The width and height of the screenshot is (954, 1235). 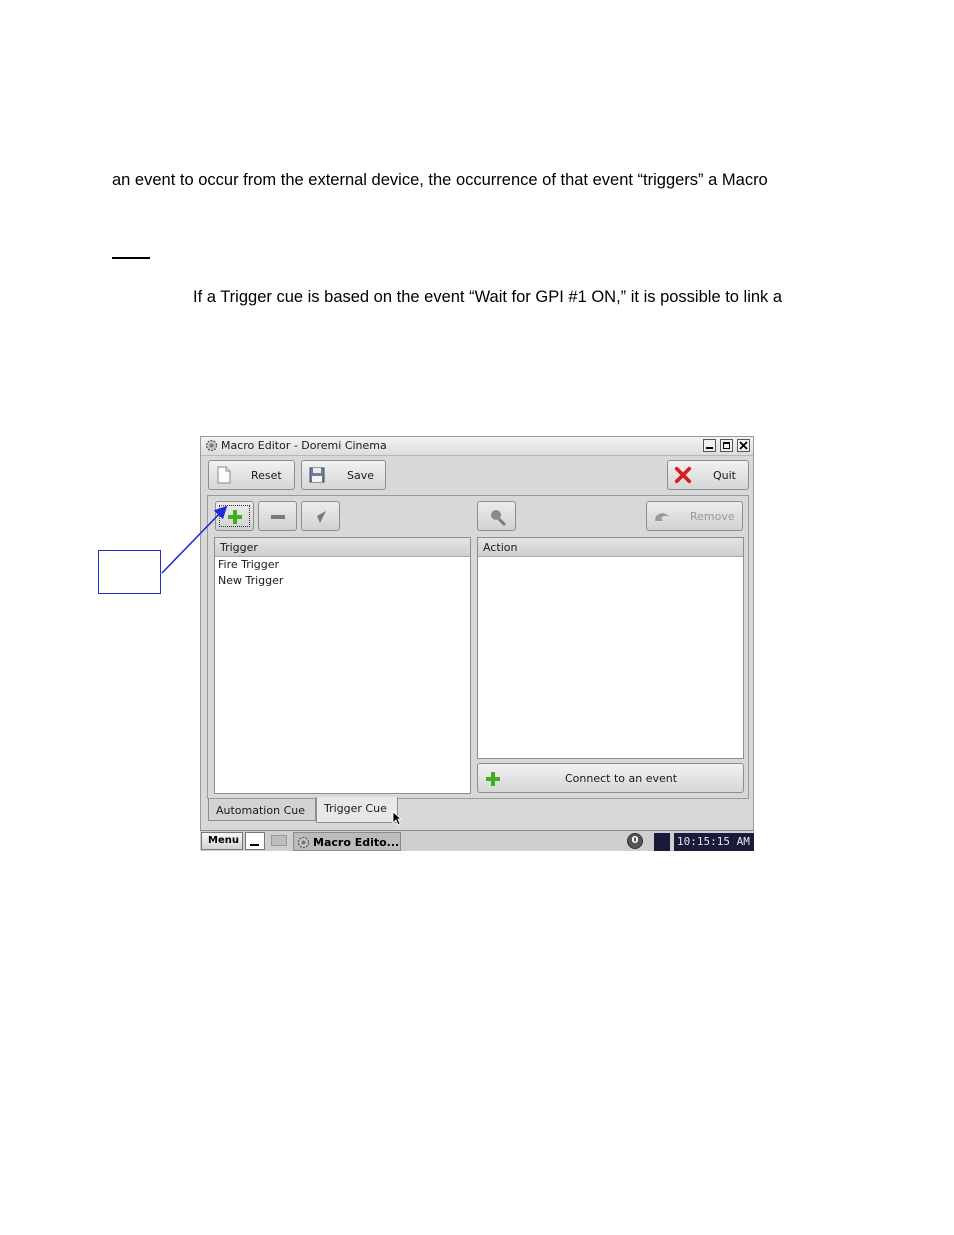 What do you see at coordinates (662, 517) in the screenshot?
I see `undo-arrow-icon` at bounding box center [662, 517].